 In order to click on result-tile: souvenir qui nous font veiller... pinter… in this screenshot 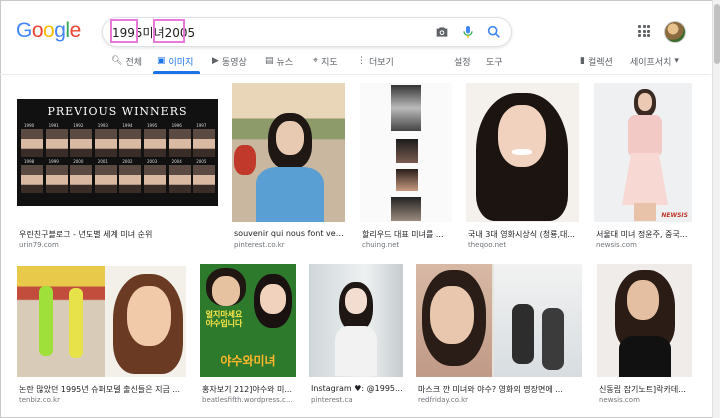, I will do `click(288, 166)`.